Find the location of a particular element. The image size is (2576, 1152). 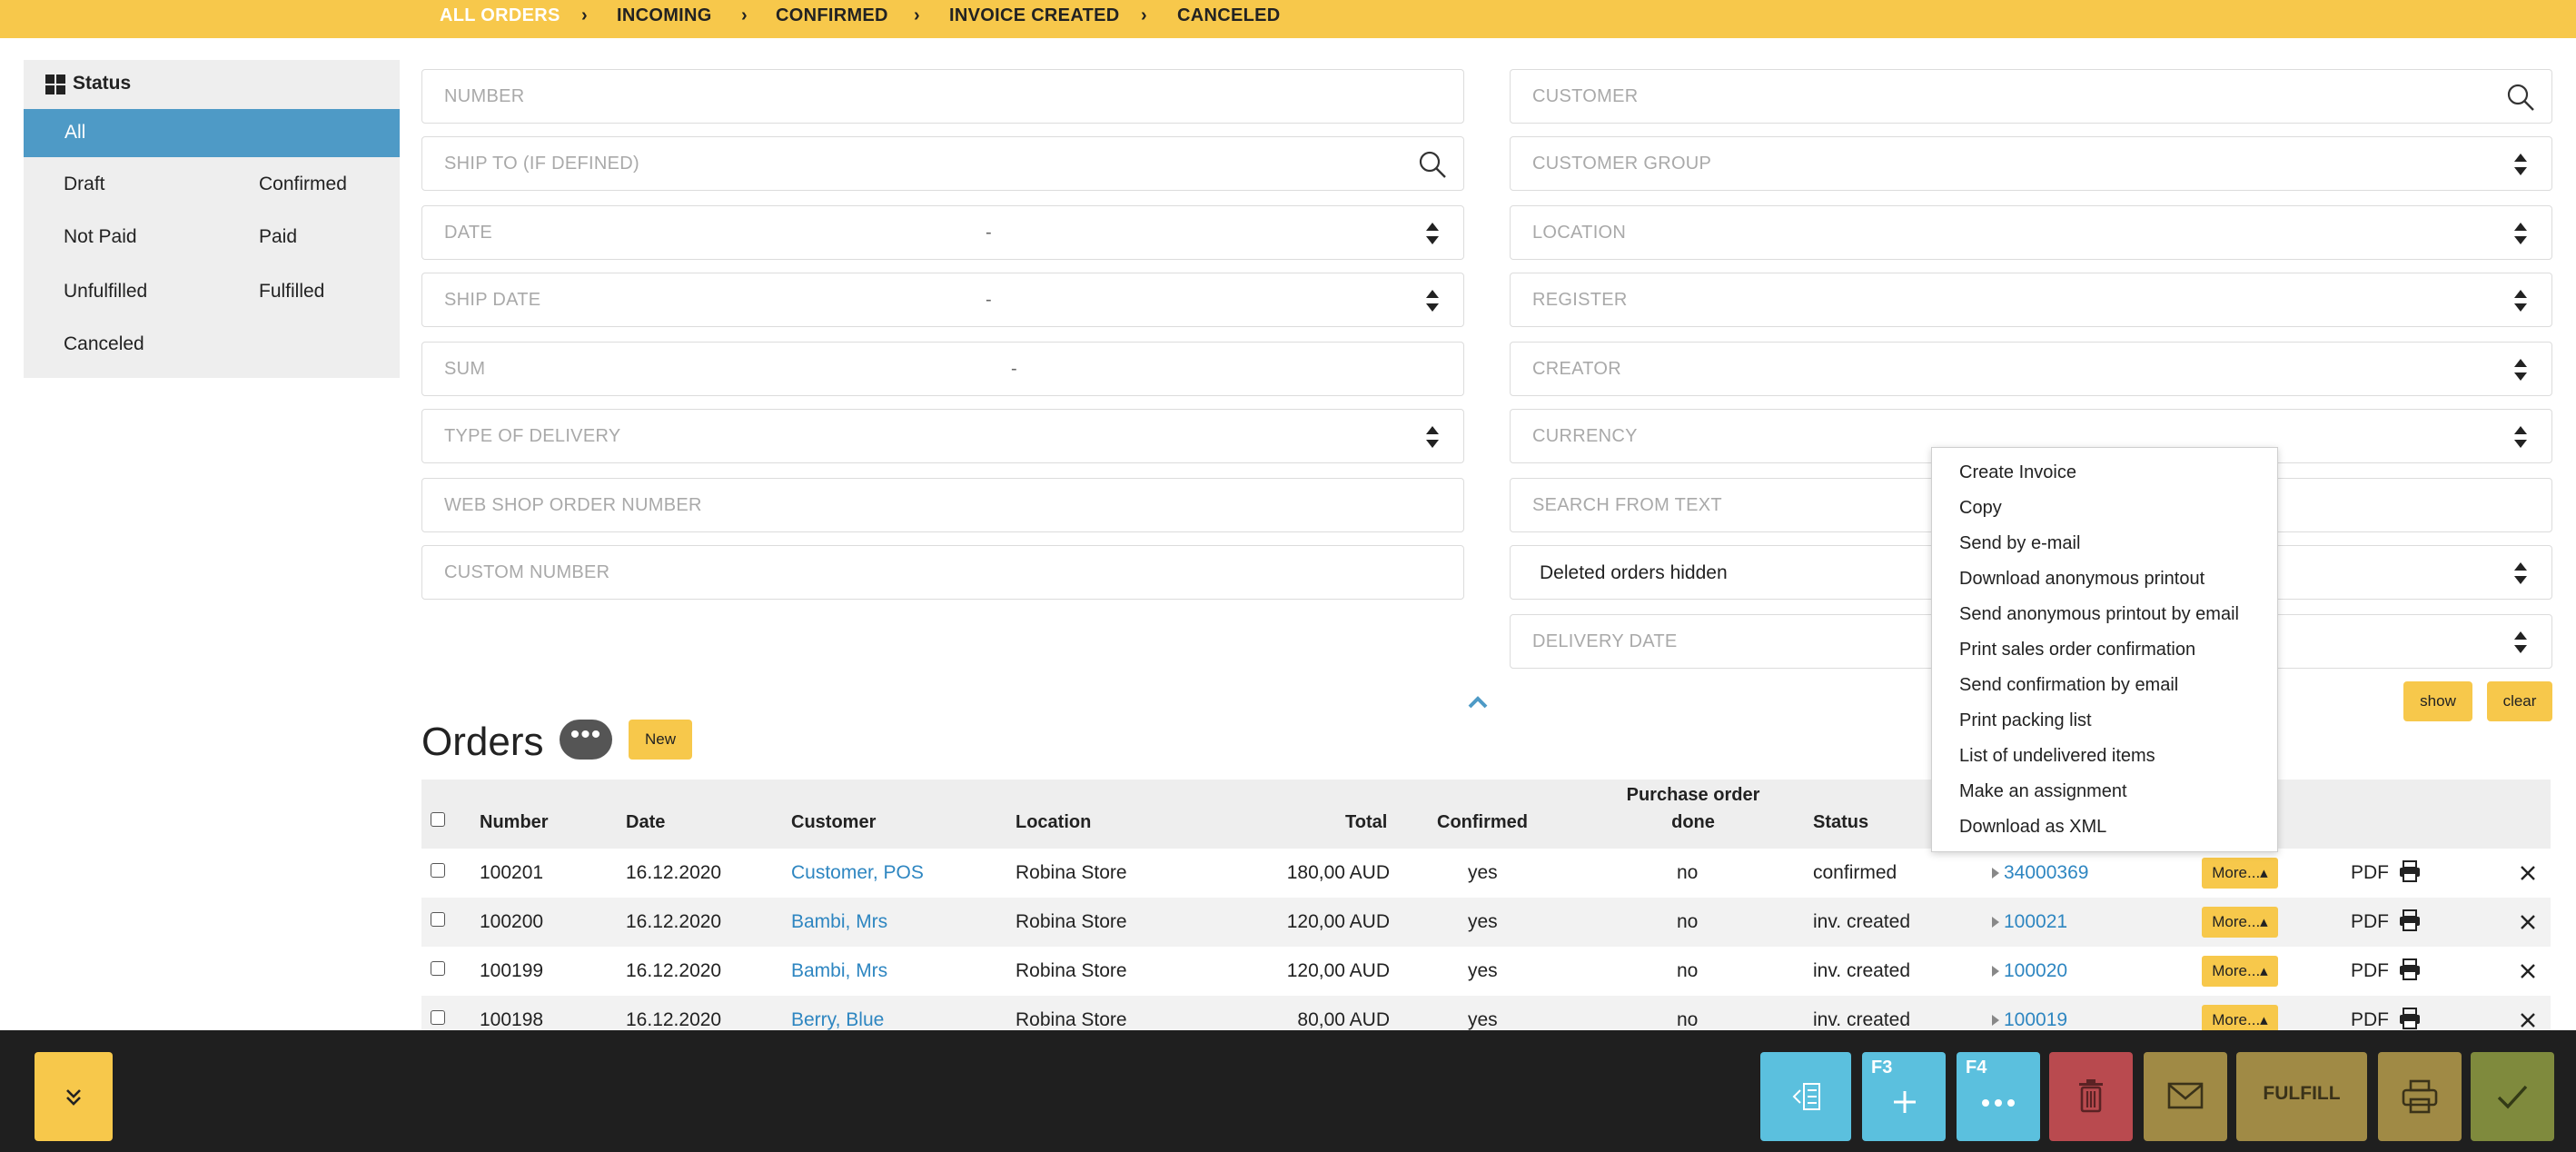

col-po-done-line1: Purchase order is located at coordinates (1693, 795).